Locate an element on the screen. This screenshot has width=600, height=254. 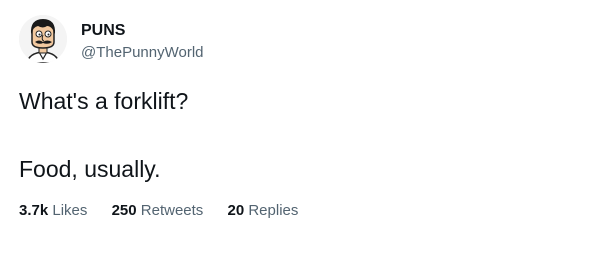
tweet-text-line: Food, usually. is located at coordinates (90, 169).